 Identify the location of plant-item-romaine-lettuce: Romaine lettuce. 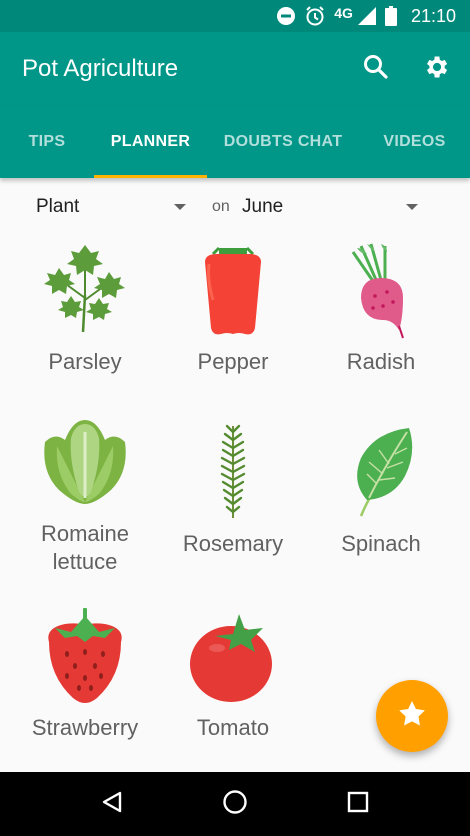
(85, 494).